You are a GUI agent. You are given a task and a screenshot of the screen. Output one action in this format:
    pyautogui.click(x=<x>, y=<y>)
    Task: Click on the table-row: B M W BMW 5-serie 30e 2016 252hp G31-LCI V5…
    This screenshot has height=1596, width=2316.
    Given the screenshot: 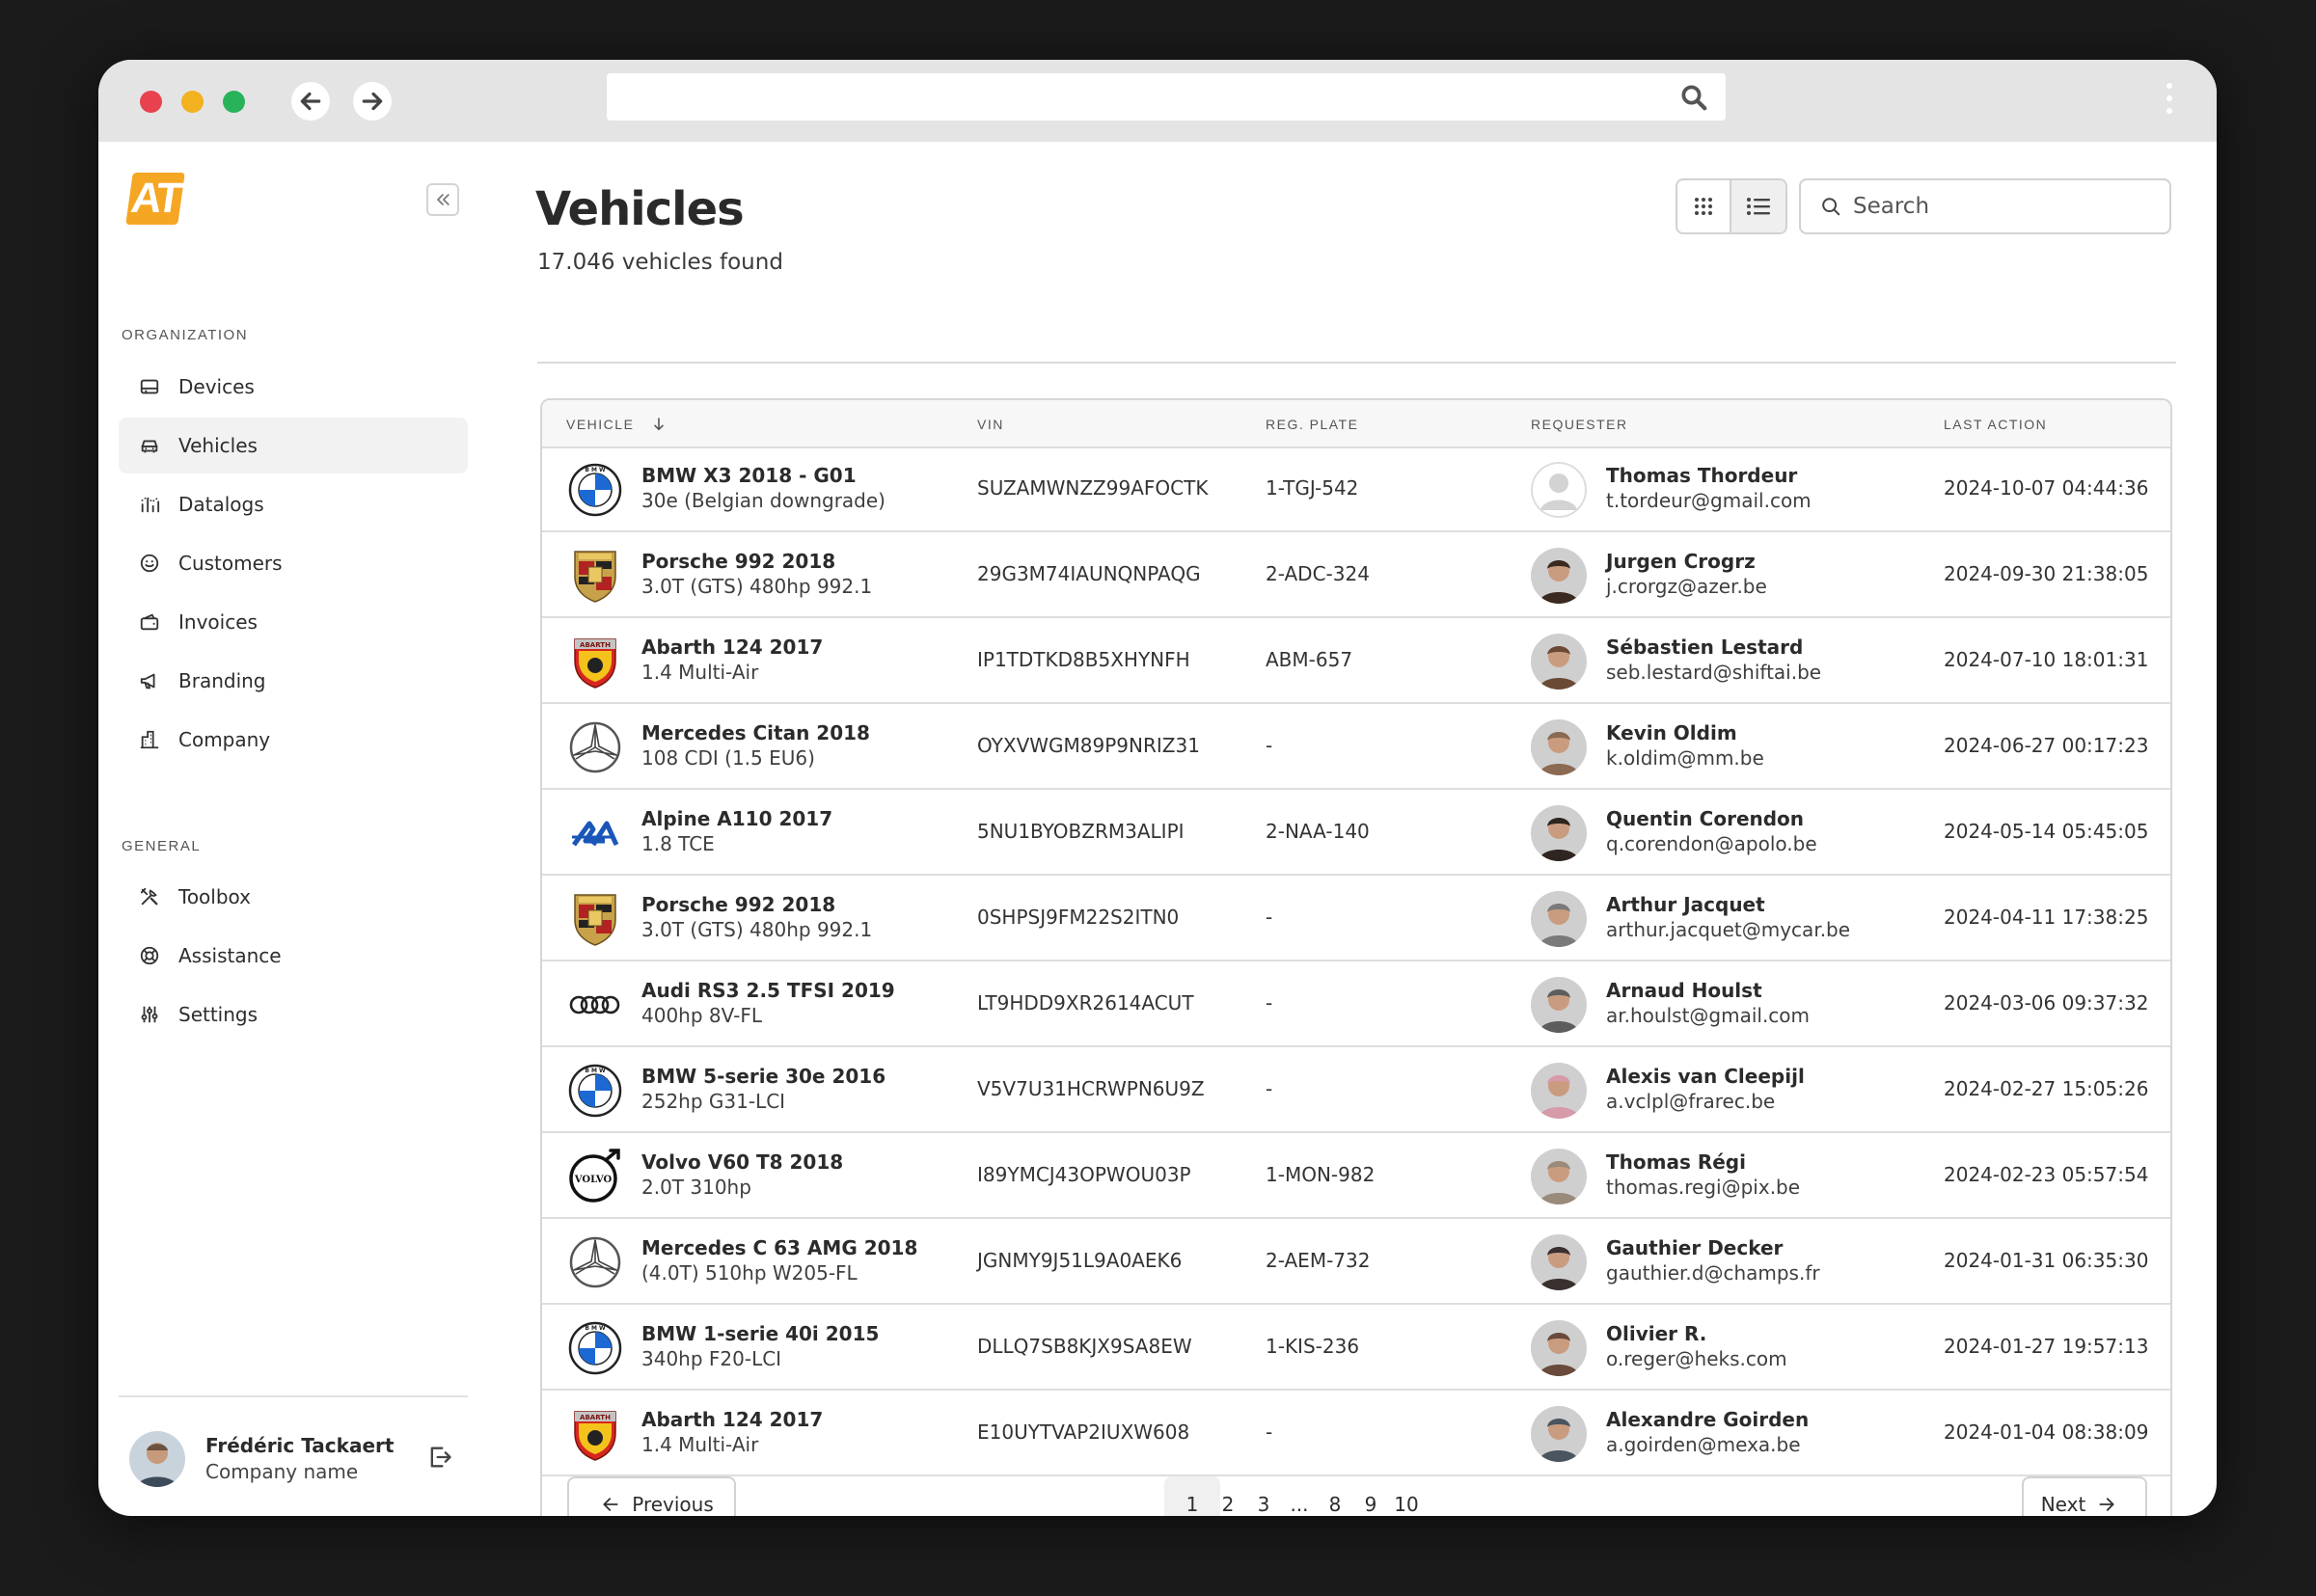 What is the action you would take?
    pyautogui.click(x=1356, y=1091)
    